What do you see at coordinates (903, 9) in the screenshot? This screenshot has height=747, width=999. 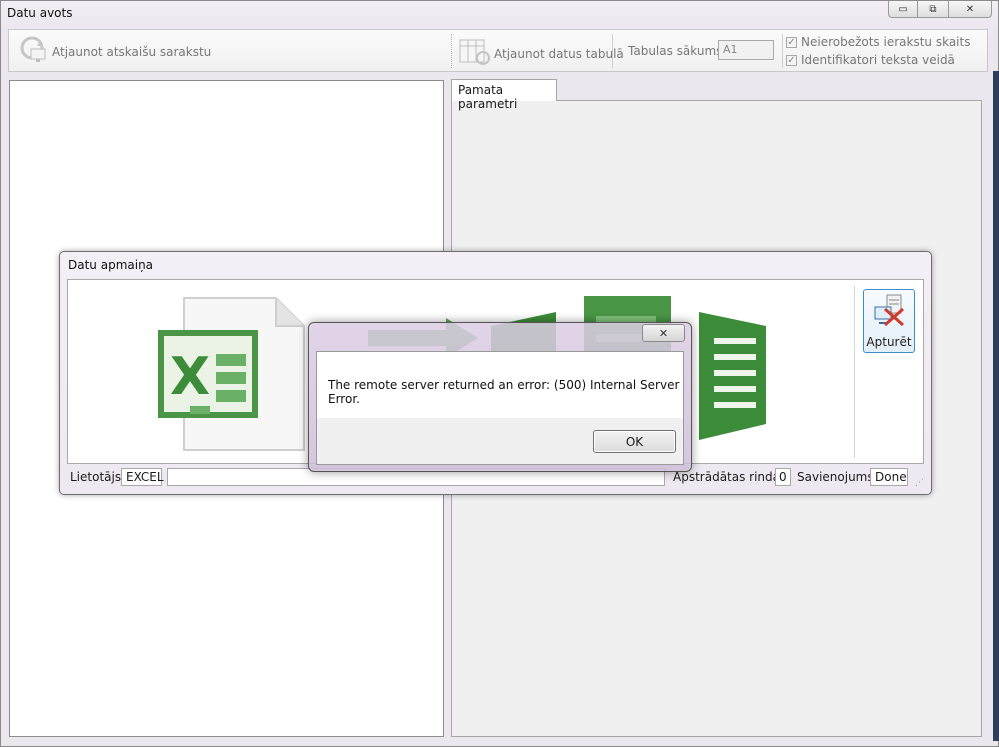 I see `minimize-button: ▭` at bounding box center [903, 9].